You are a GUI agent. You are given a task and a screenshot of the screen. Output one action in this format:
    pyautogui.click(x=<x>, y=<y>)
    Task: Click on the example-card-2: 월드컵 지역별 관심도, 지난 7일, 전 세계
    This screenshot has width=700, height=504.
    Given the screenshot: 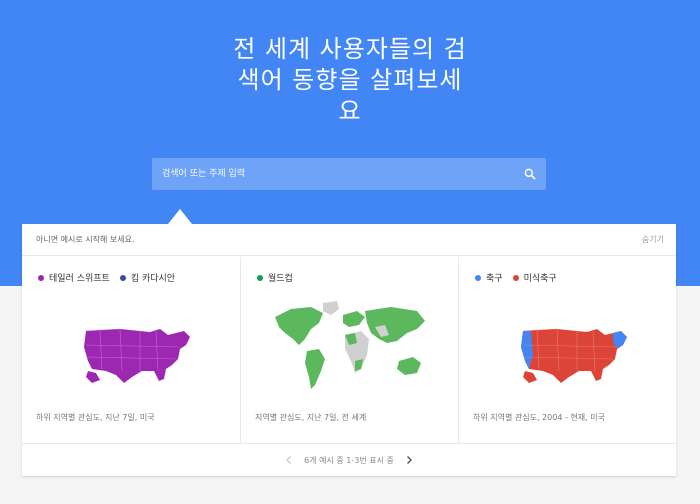 What is the action you would take?
    pyautogui.click(x=349, y=350)
    